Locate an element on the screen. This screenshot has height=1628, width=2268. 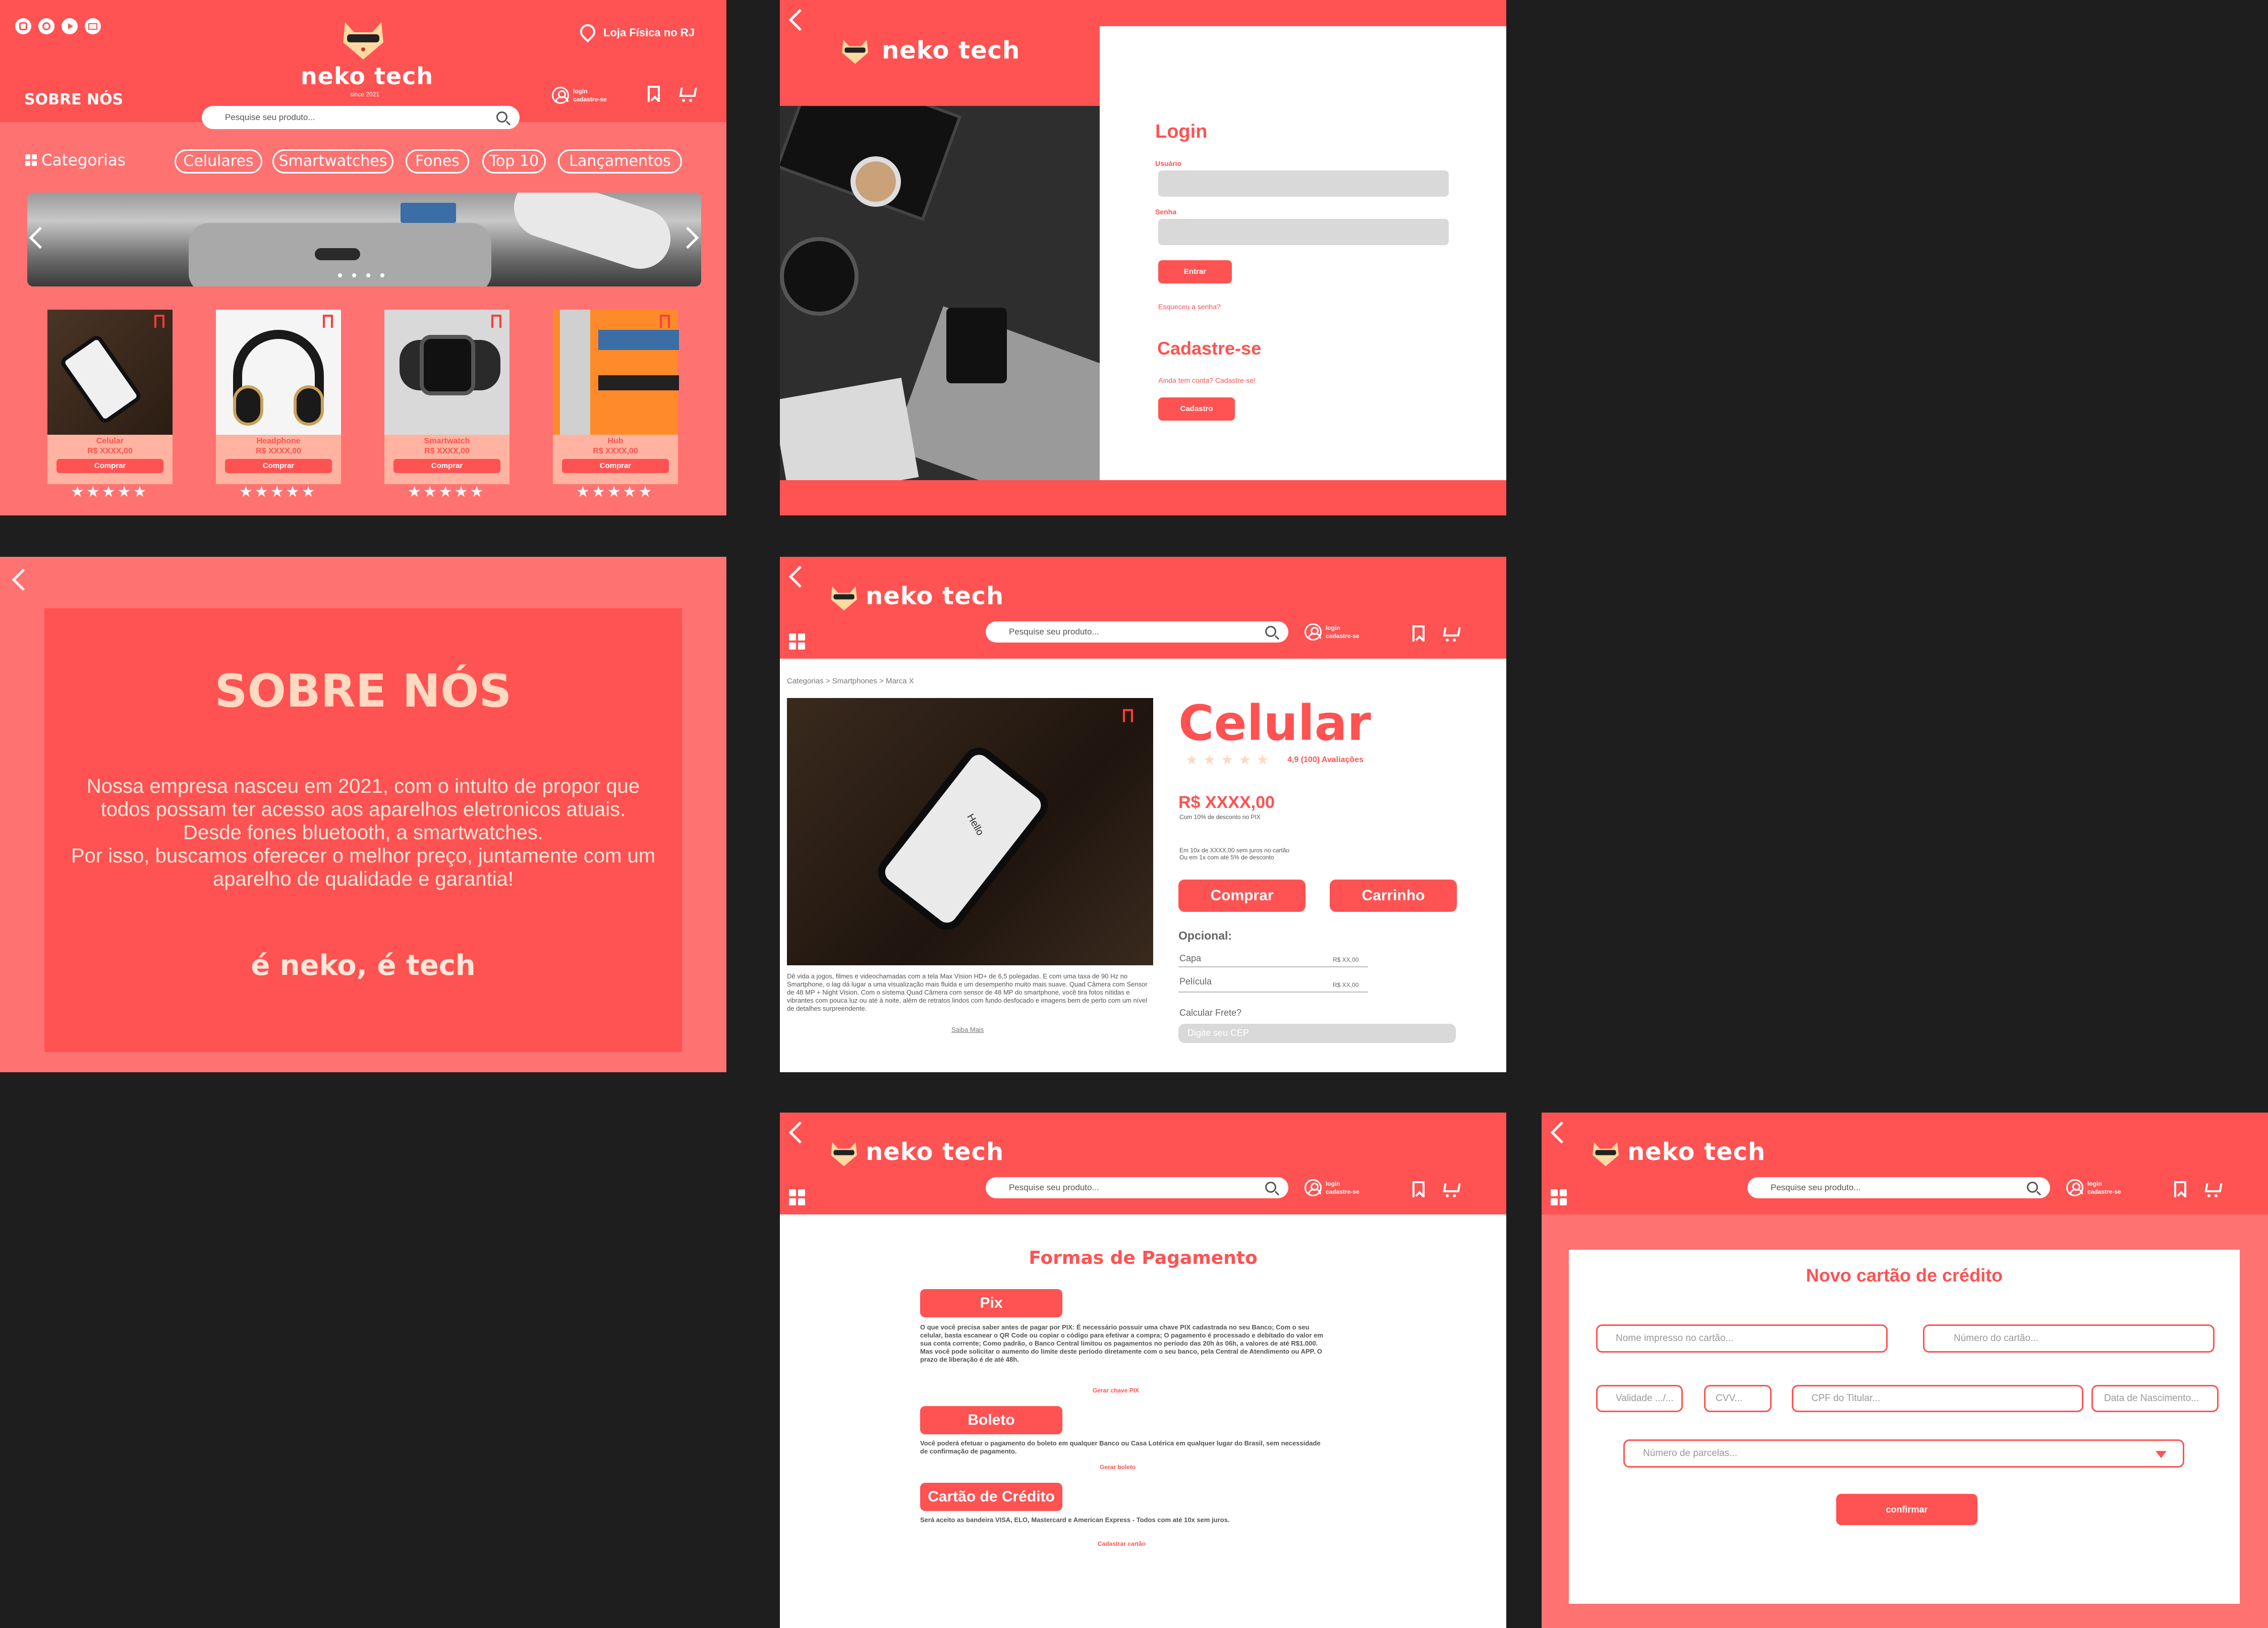
banner-carousel is located at coordinates (364, 240).